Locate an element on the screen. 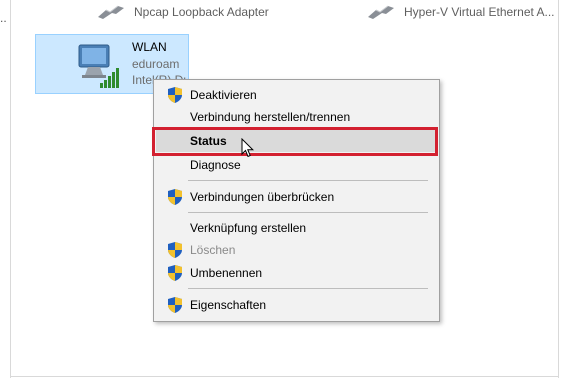 The image size is (563, 378). menu-item-umbenennen: Umbenennen is located at coordinates (296, 273).